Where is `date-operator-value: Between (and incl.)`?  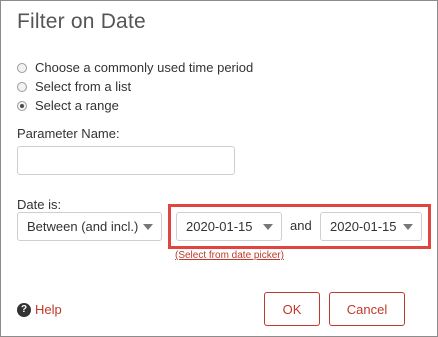
date-operator-value: Between (and incl.) is located at coordinates (83, 226).